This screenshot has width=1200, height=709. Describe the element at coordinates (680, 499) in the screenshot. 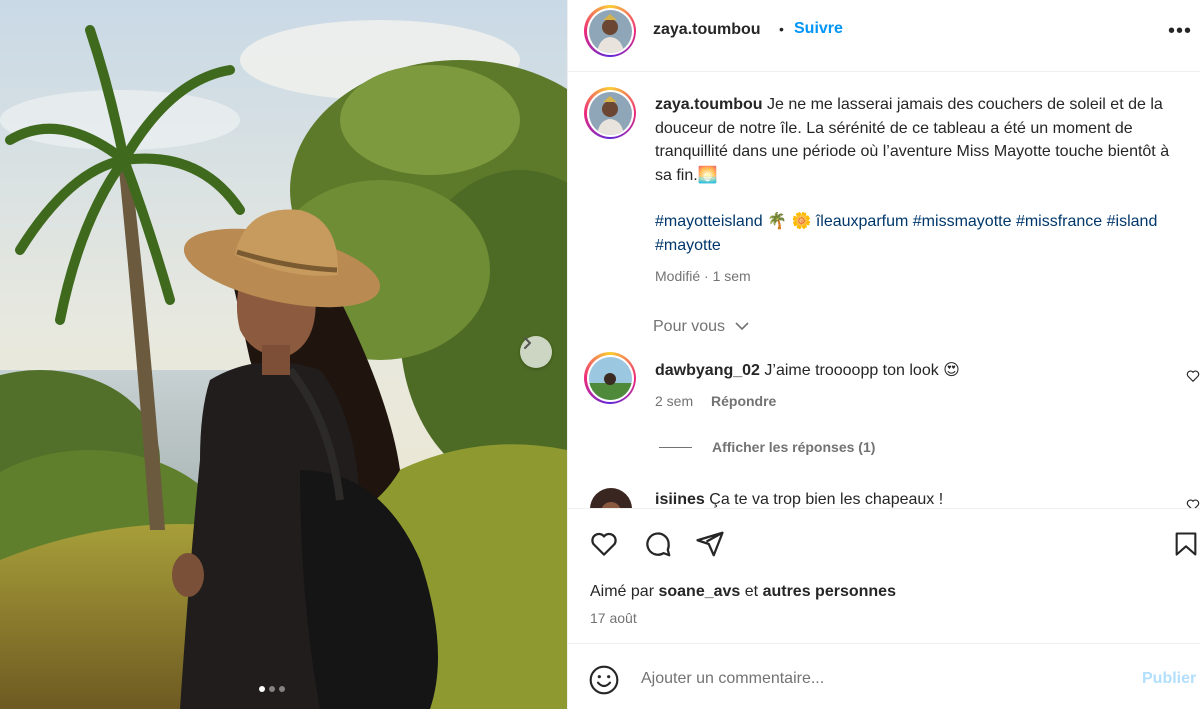

I see `comment-username: isiines` at that location.